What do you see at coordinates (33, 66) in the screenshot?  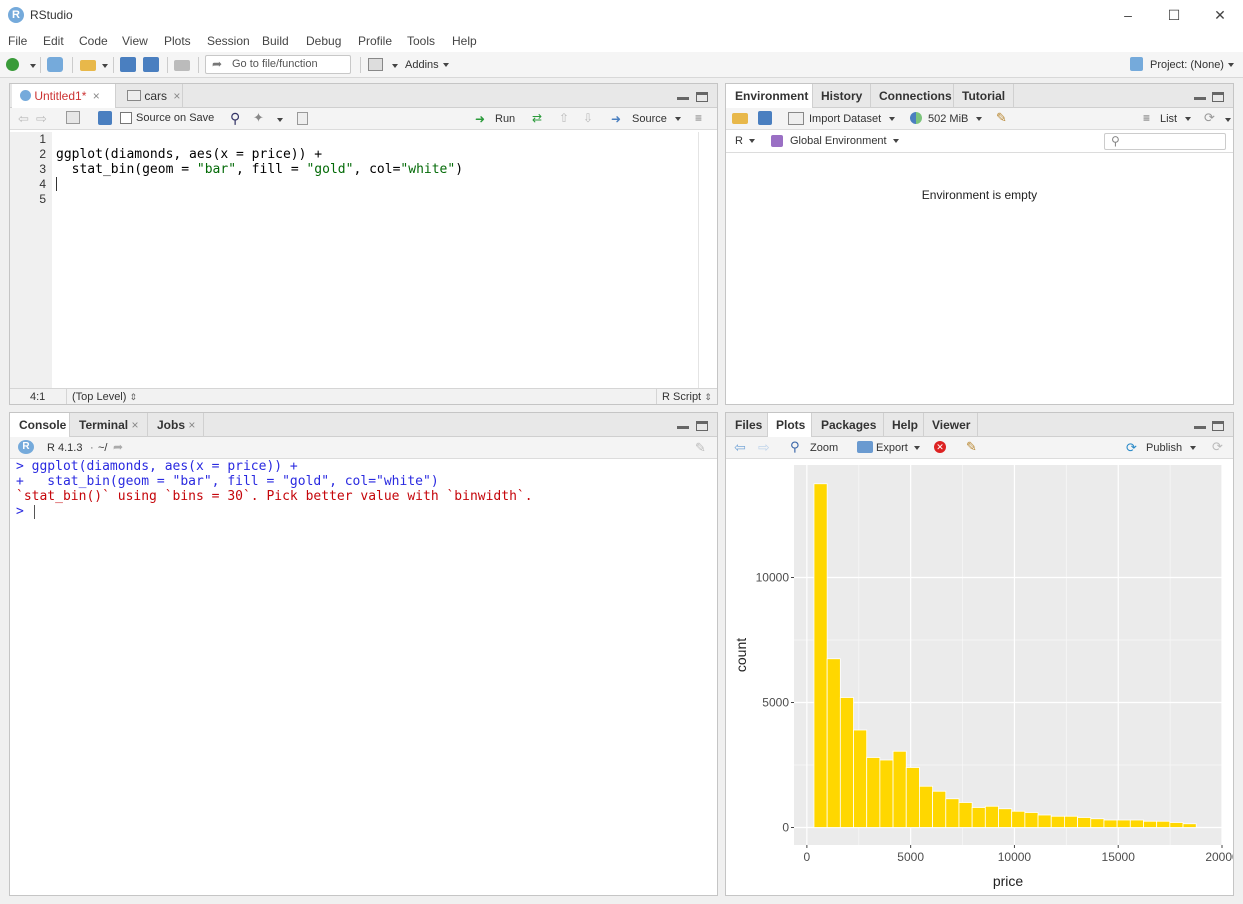 I see `new-file-dropdown-icon` at bounding box center [33, 66].